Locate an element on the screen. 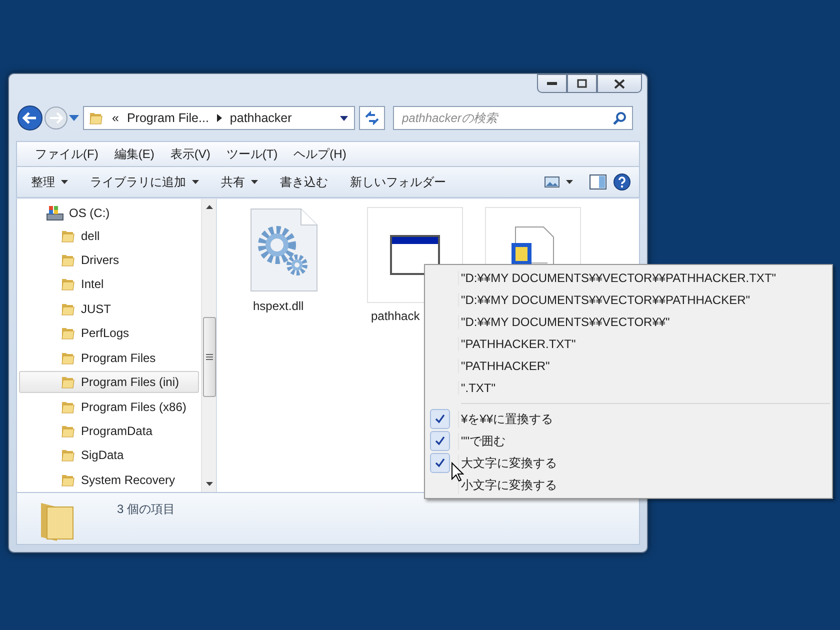 This screenshot has height=630, width=840. preview-pane-icon is located at coordinates (598, 182).